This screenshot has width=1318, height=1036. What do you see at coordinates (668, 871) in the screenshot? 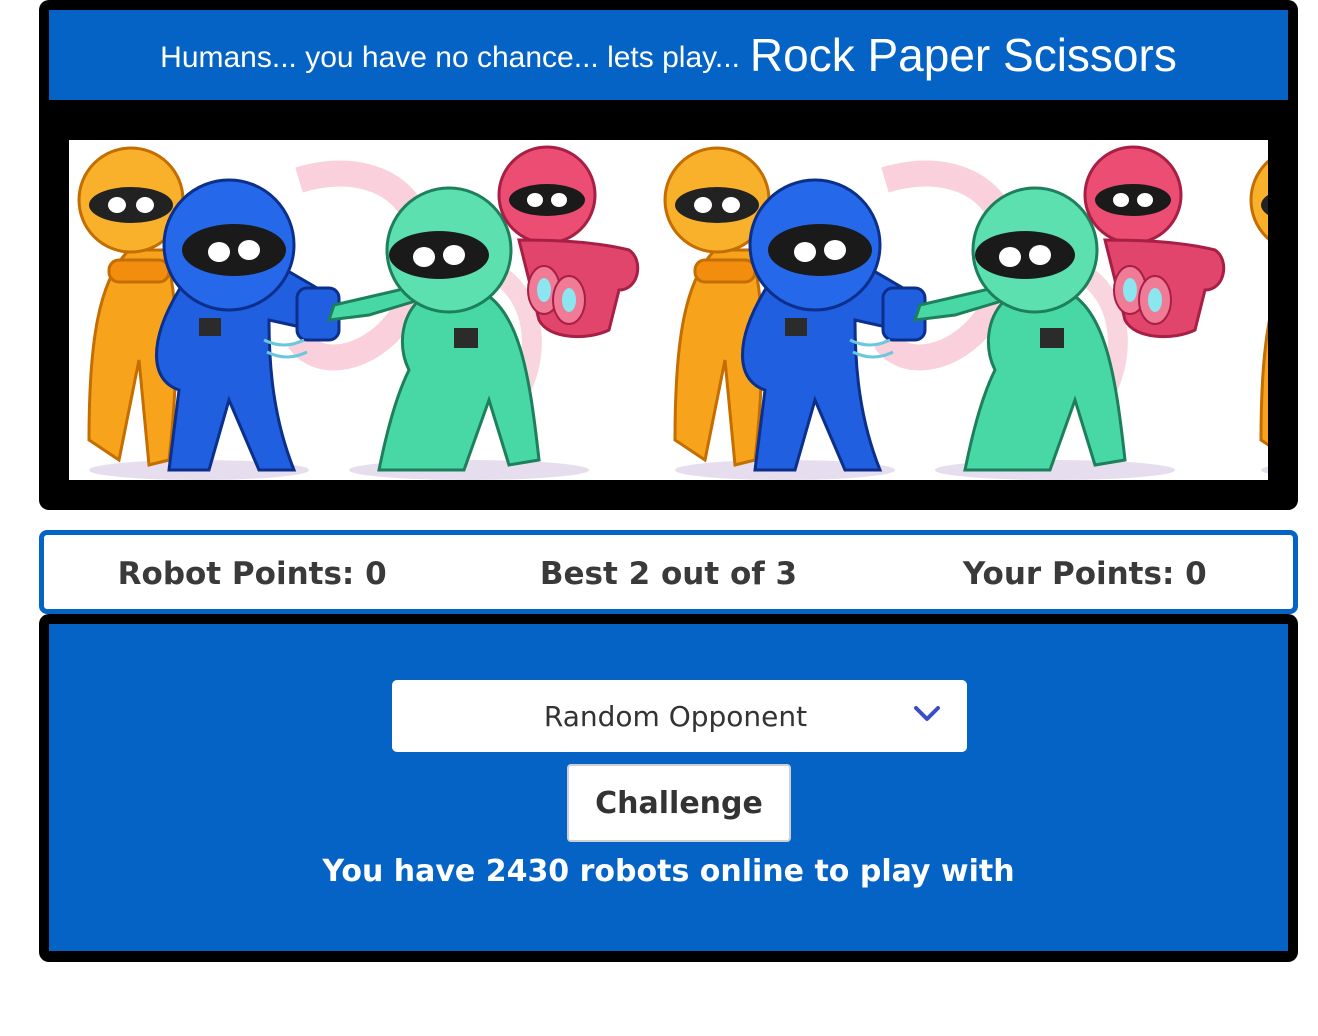
I see `online-robots-message: You have 2430 robots online to play with` at bounding box center [668, 871].